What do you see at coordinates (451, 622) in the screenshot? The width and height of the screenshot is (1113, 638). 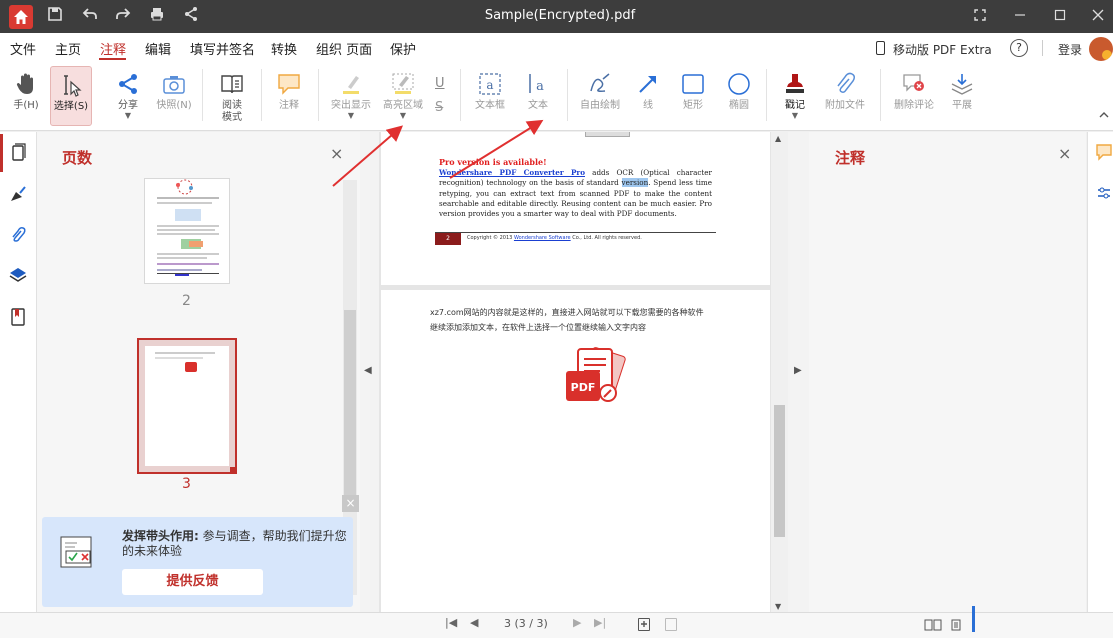 I see `first-page-button: |◀` at bounding box center [451, 622].